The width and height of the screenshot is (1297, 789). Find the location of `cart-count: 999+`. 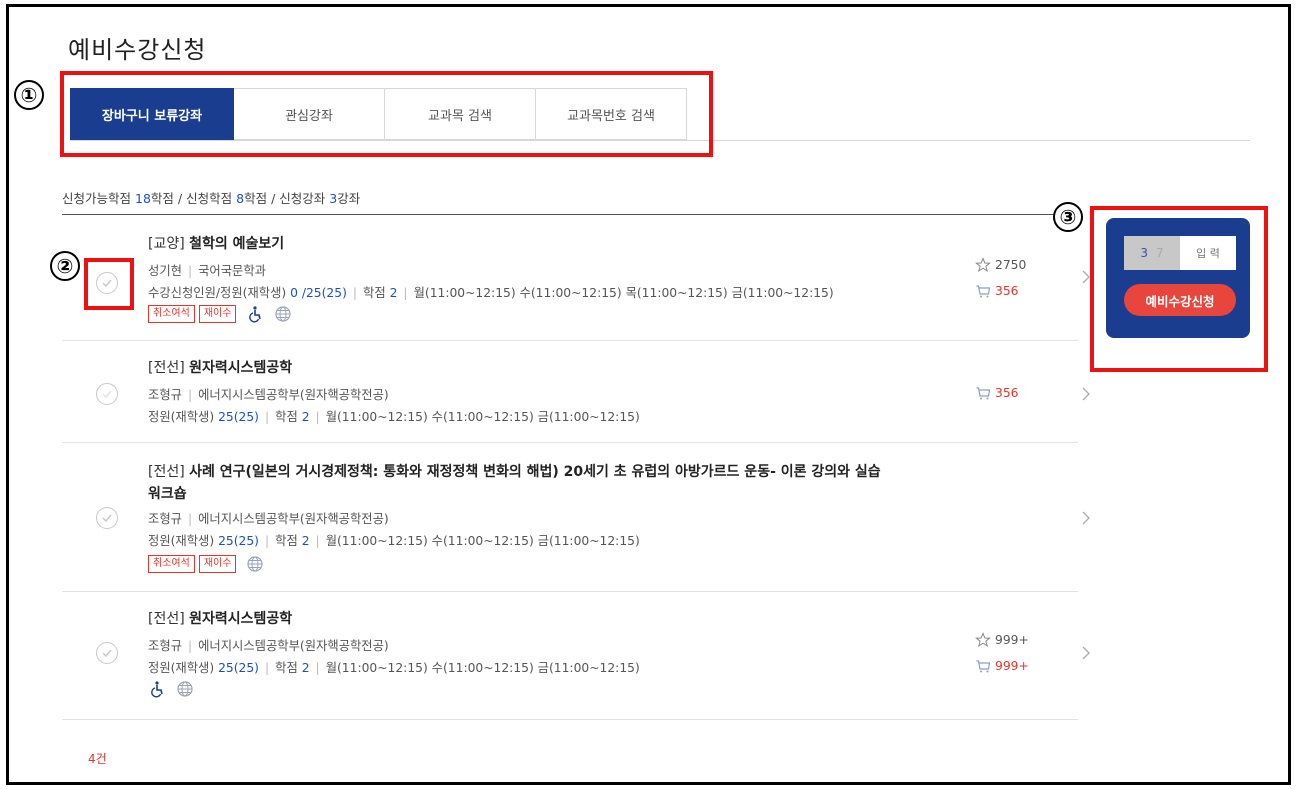

cart-count: 999+ is located at coordinates (1002, 666).